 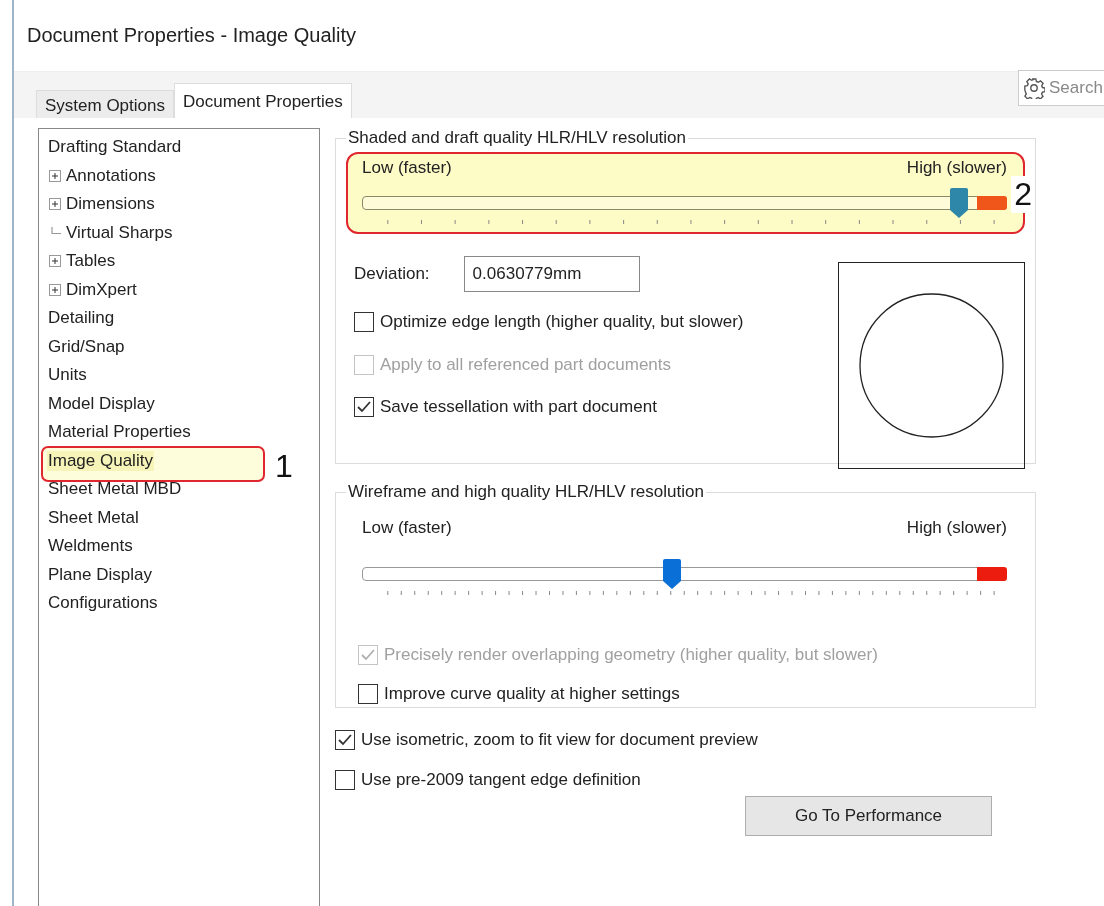 I want to click on search-field: Search, so click(x=1061, y=88).